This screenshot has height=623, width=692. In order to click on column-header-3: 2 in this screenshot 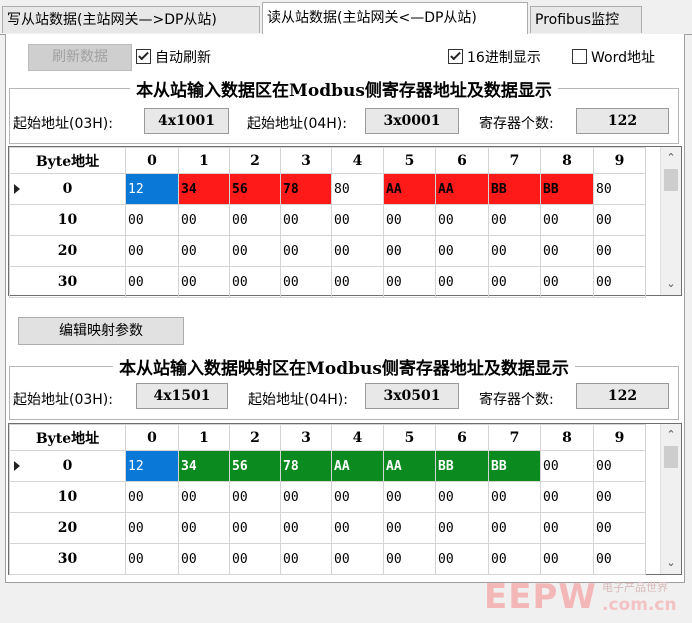, I will do `click(255, 437)`.